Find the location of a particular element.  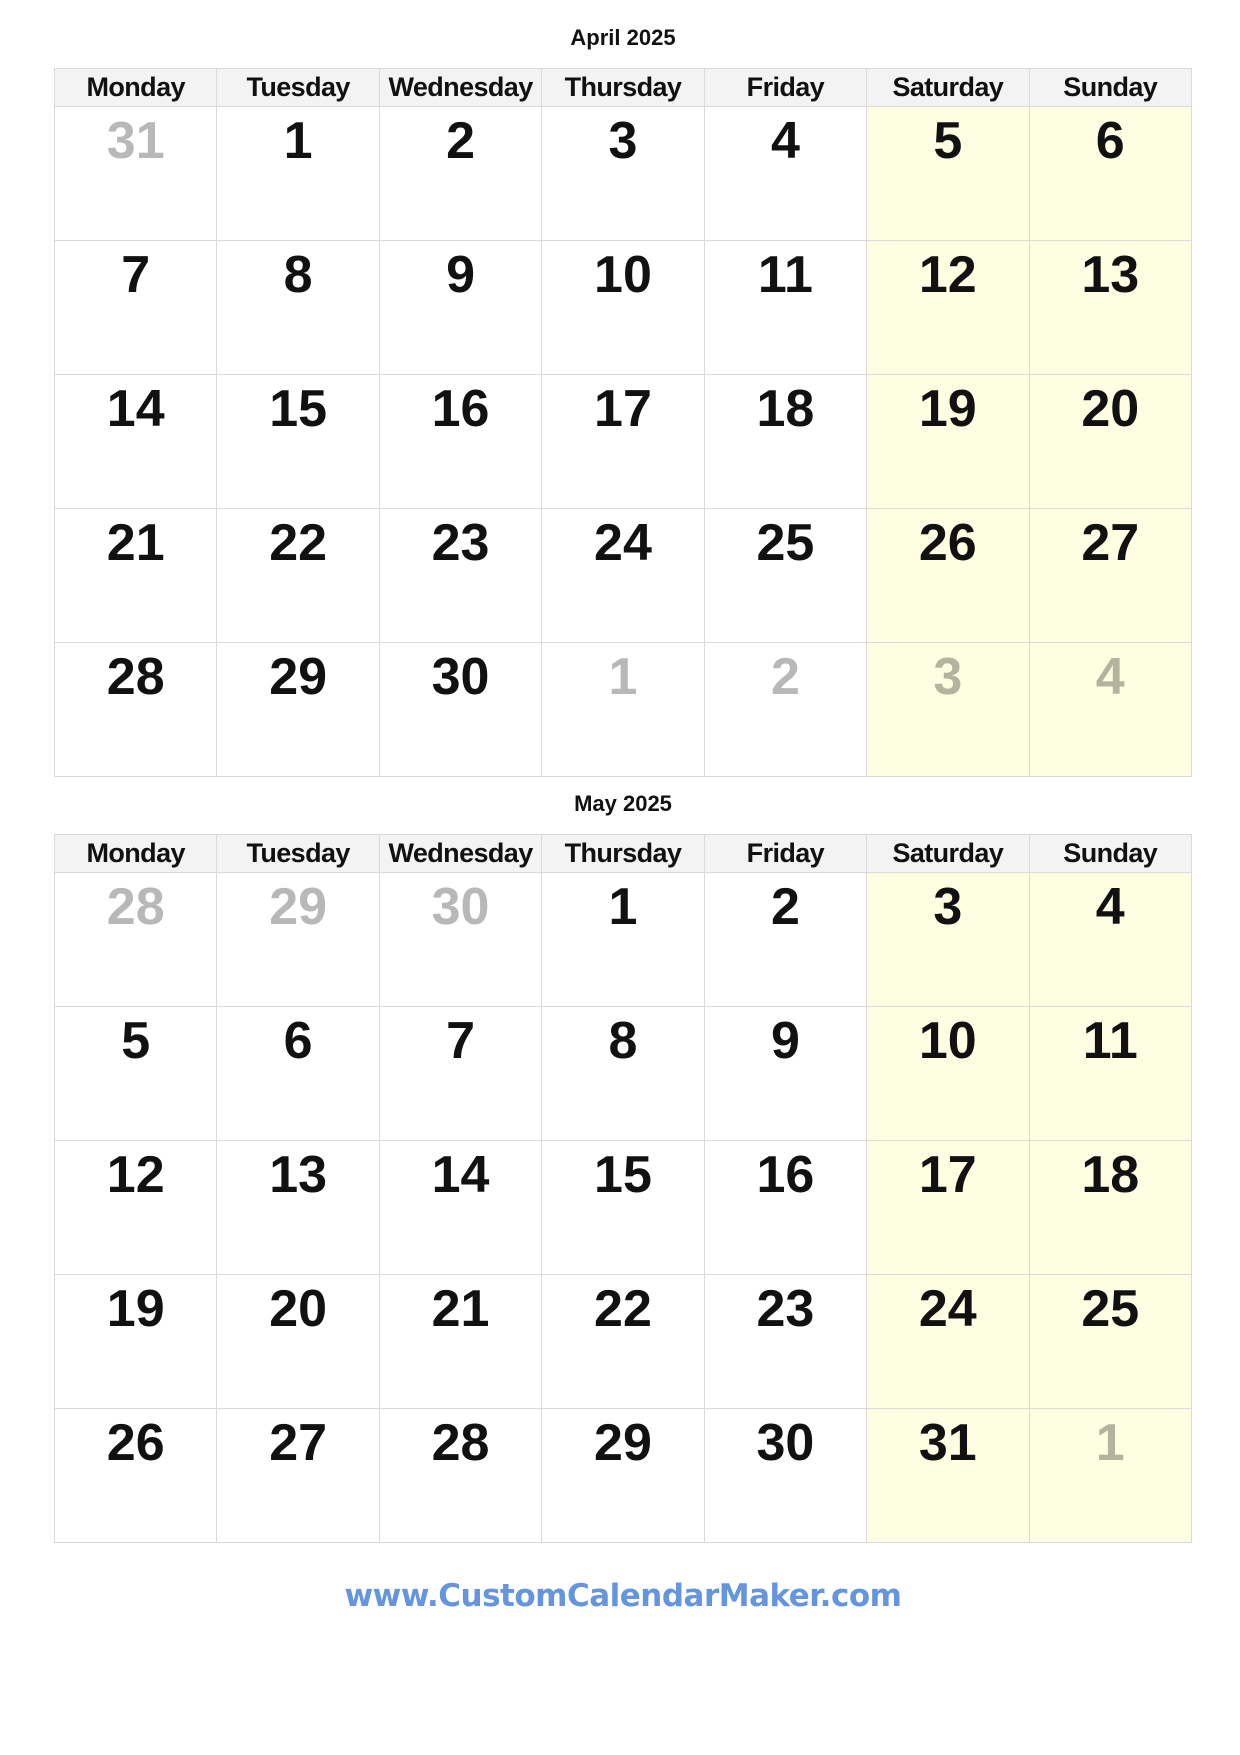

day-cell: 17 is located at coordinates (623, 441).